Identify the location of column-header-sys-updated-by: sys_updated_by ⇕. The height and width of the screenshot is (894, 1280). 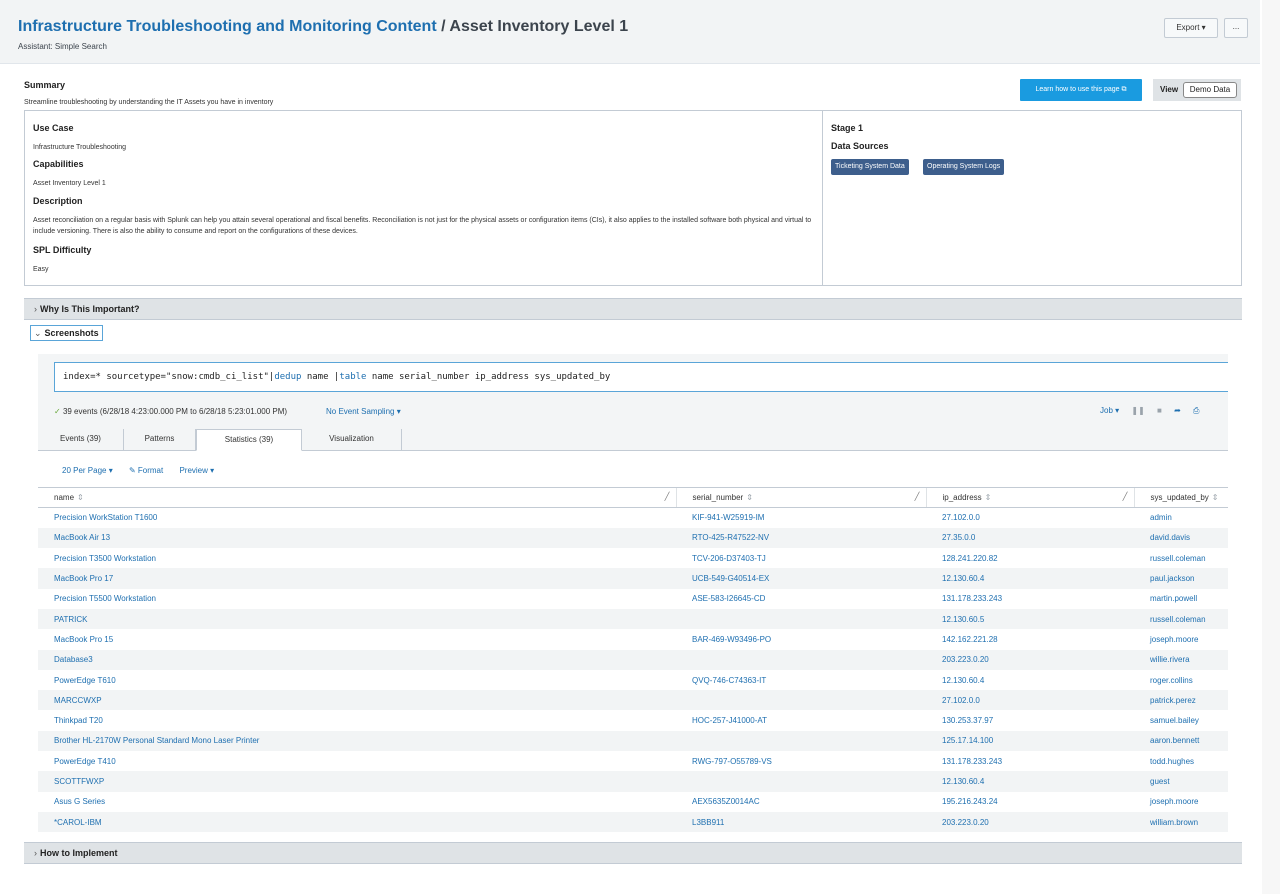
(1180, 497).